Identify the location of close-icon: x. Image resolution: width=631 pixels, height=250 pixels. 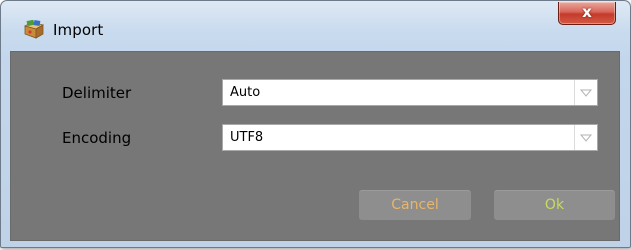
(587, 12).